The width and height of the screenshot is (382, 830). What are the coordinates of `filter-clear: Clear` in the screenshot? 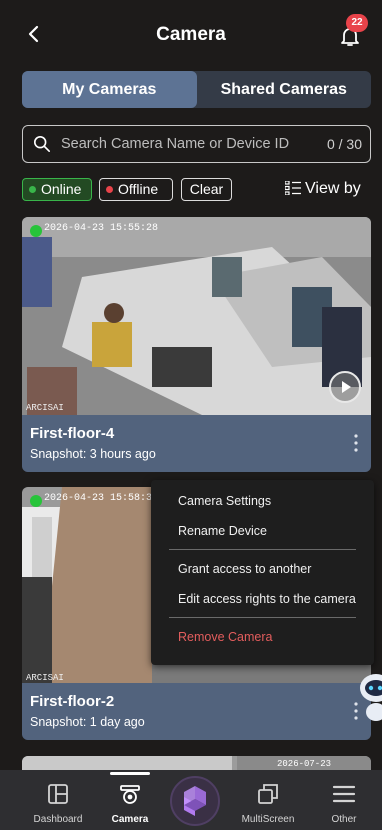 It's located at (206, 189).